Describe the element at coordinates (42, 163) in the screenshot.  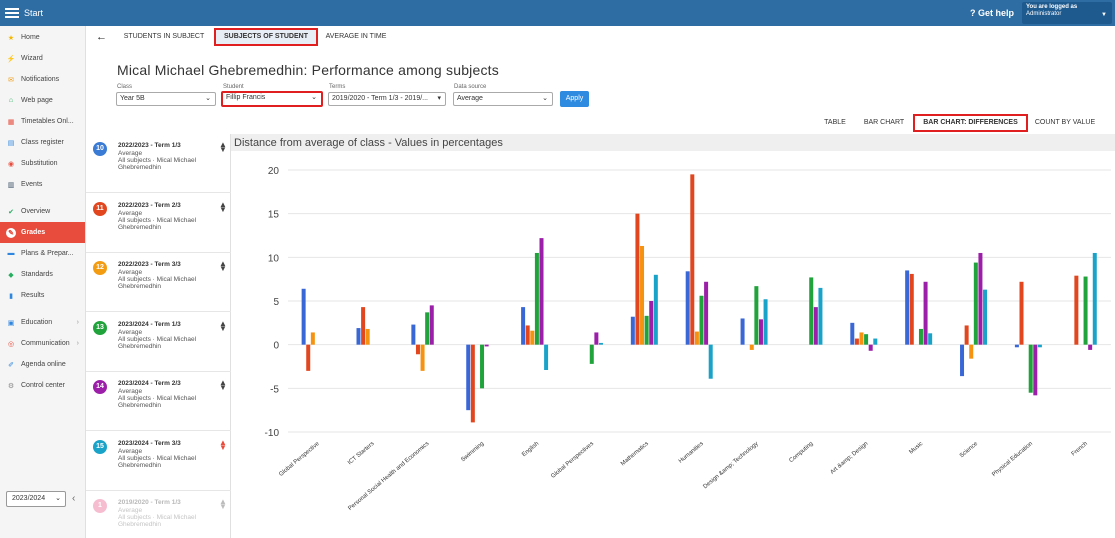
I see `sidebar-item-user-swap: ◉ Substitution` at that location.